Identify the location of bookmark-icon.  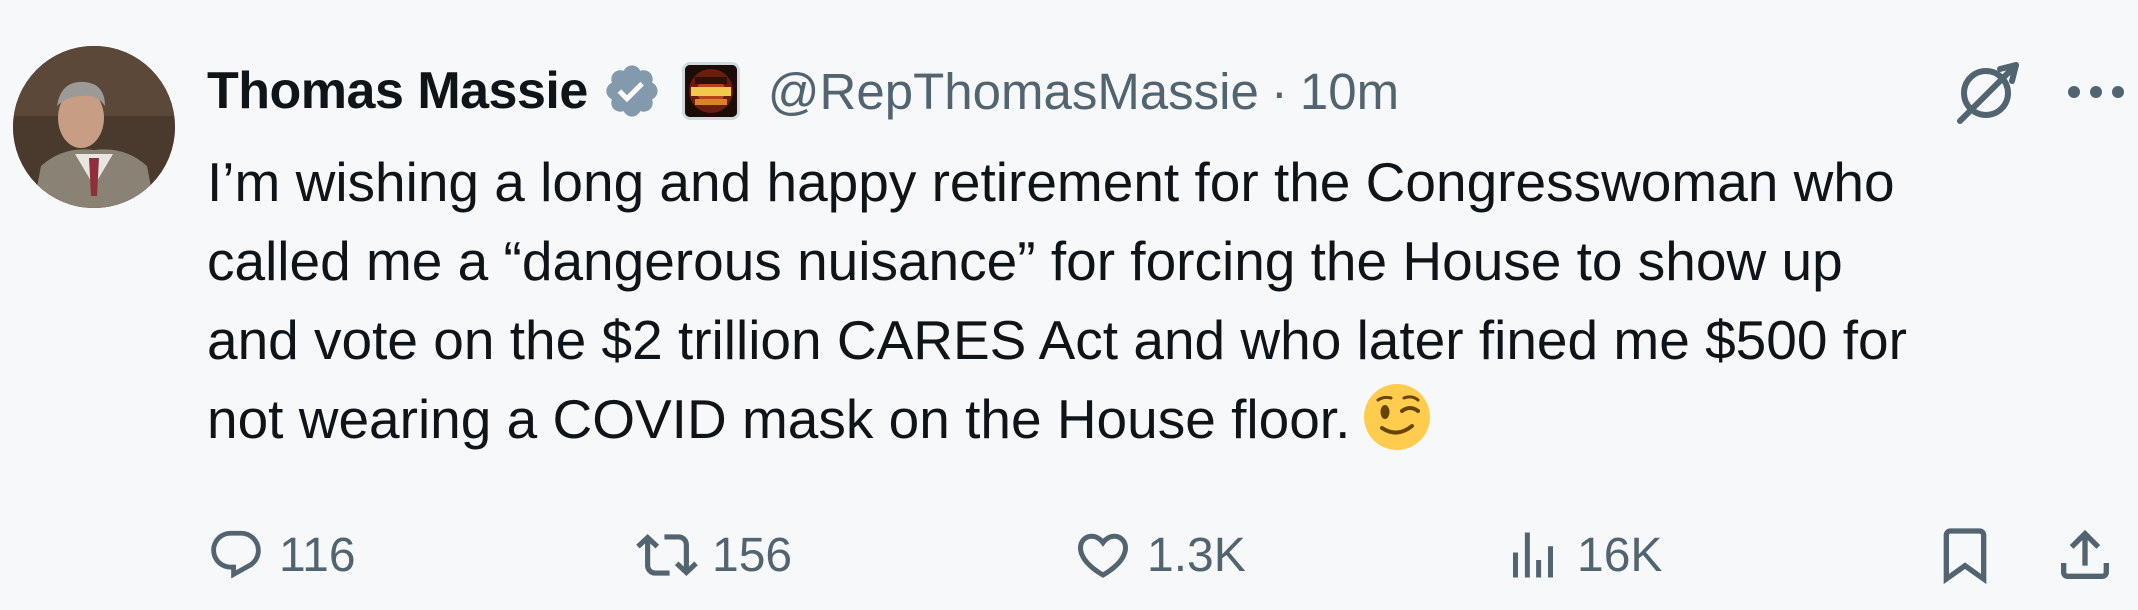
(1965, 556).